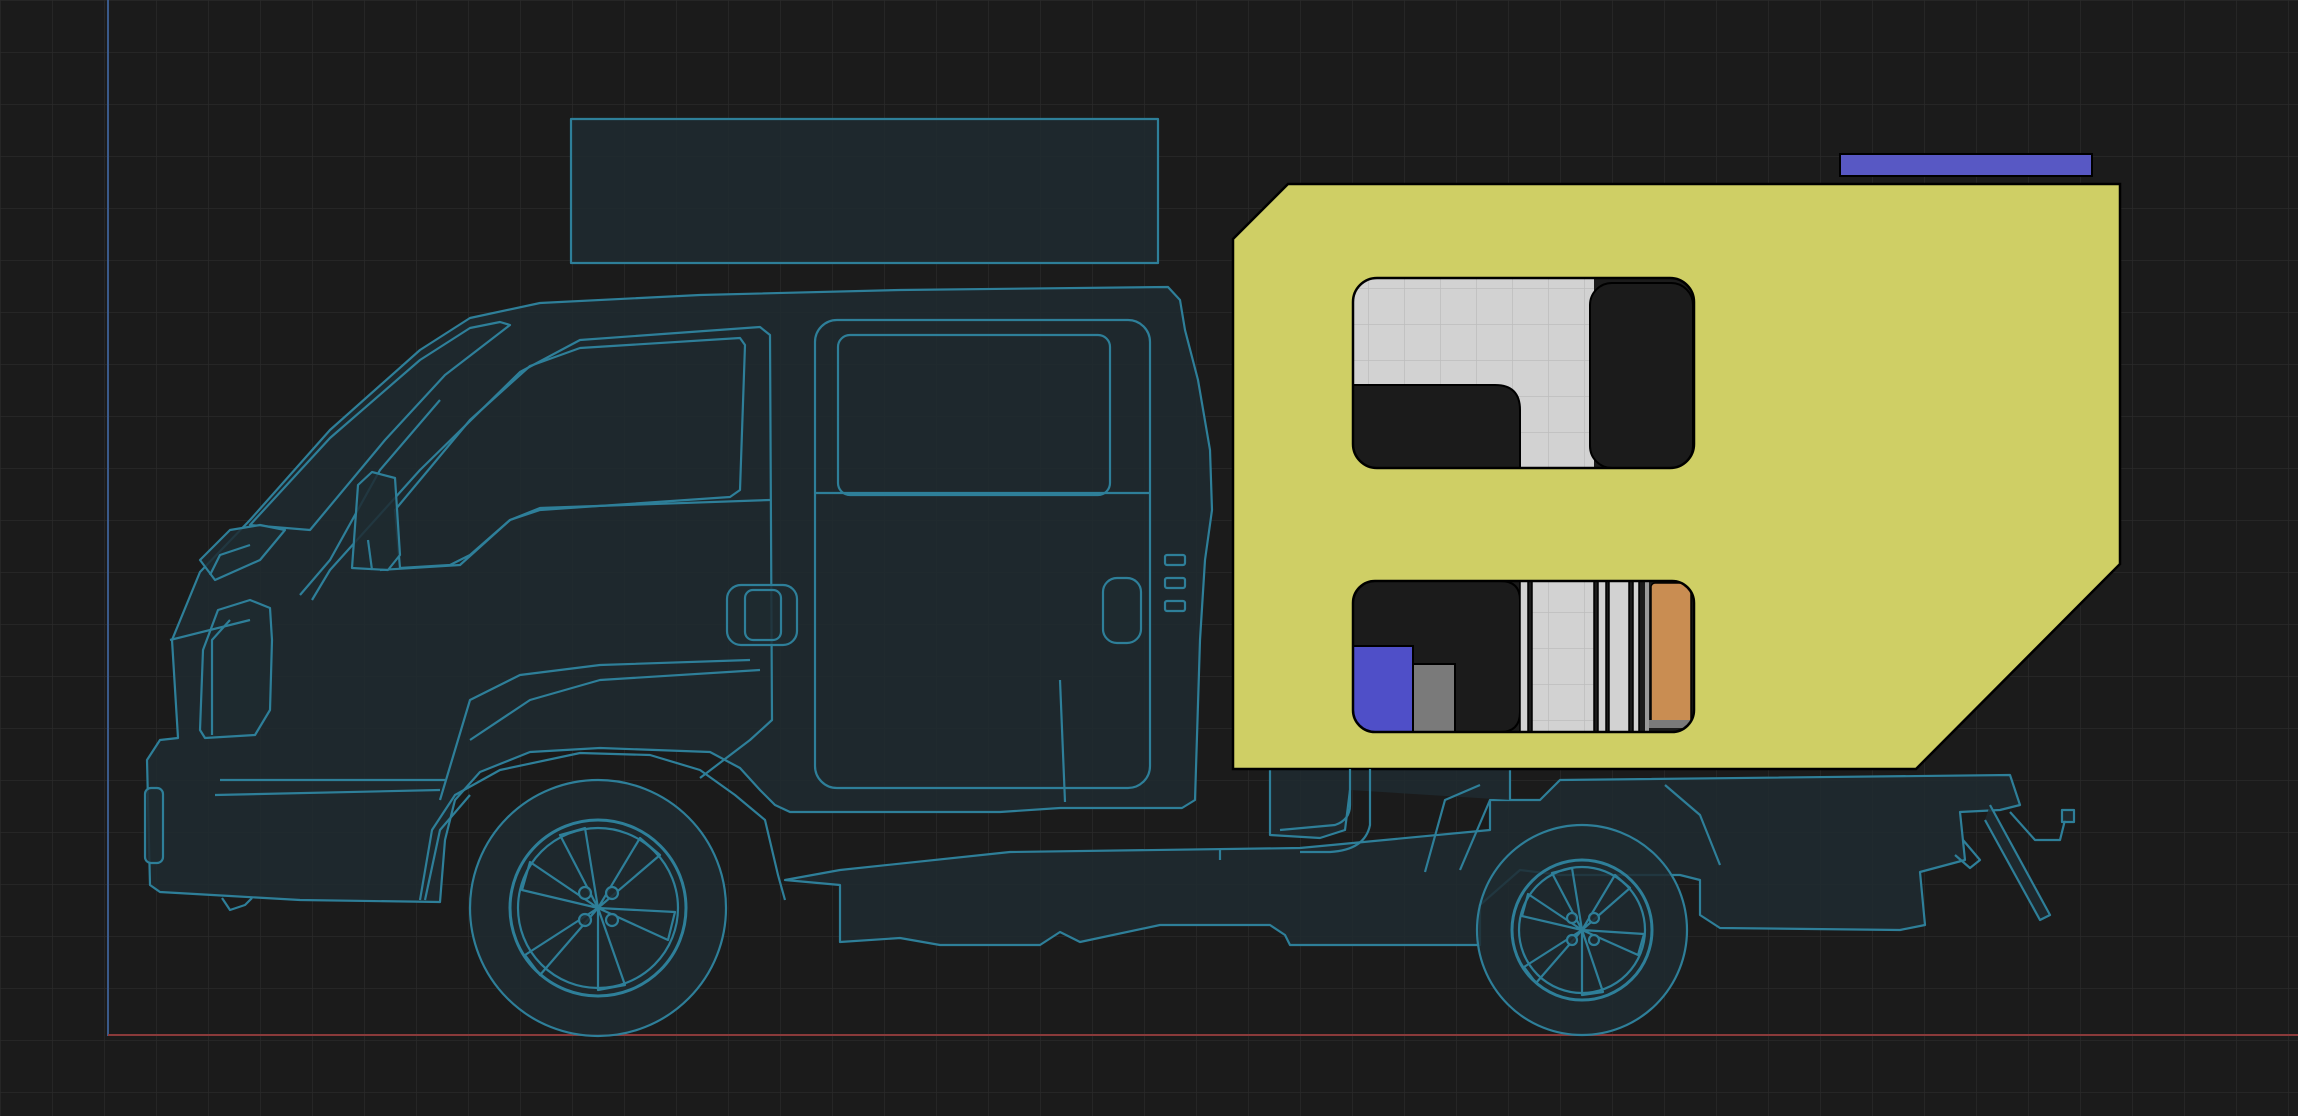 The width and height of the screenshot is (2298, 1116). I want to click on roof-panel, so click(864, 191).